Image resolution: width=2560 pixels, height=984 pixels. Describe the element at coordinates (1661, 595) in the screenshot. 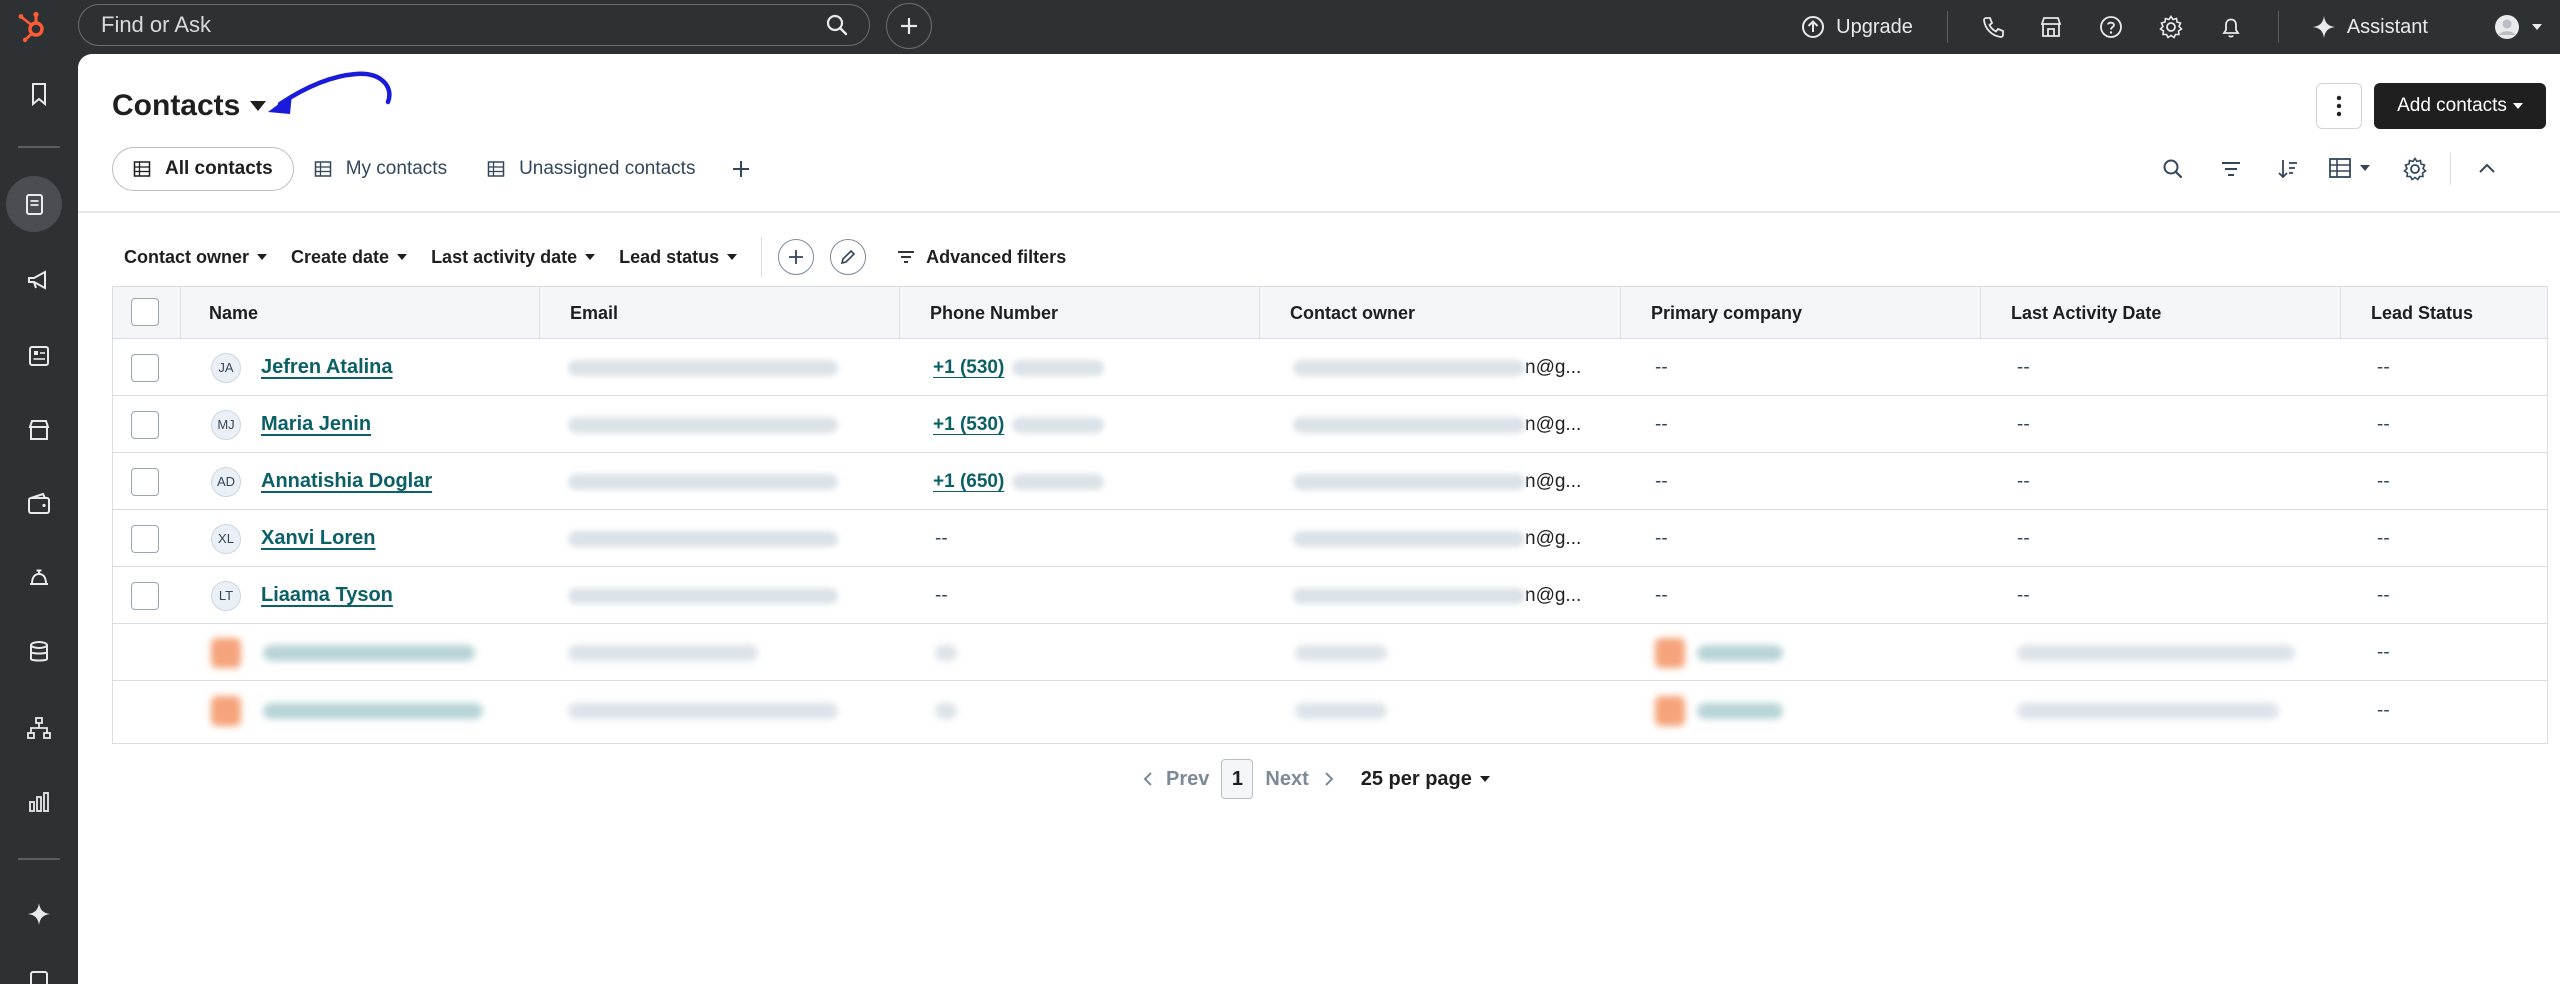

I see `company-cell: --` at that location.